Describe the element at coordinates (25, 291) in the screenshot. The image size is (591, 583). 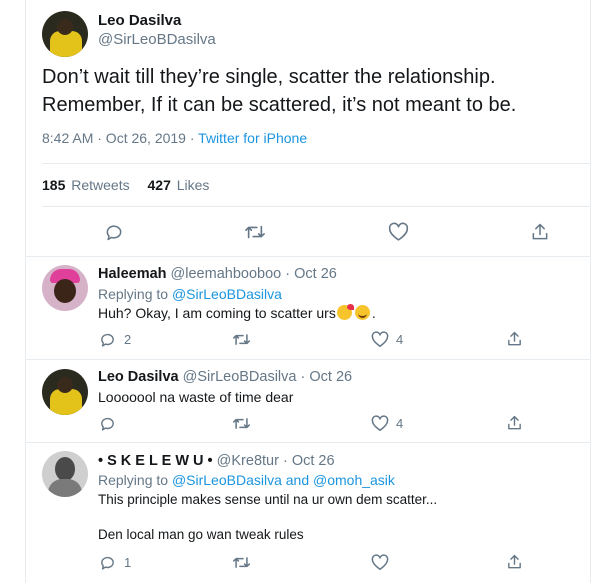
I see `left-column-border` at that location.